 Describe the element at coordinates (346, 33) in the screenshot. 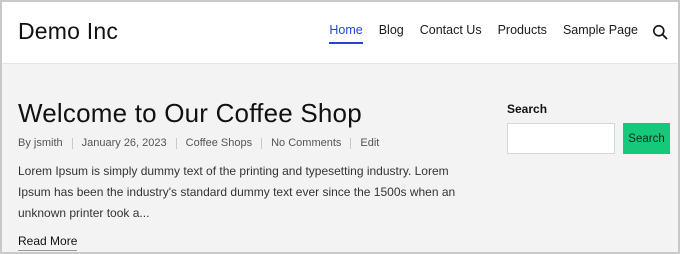

I see `nav-item-home: Home` at that location.